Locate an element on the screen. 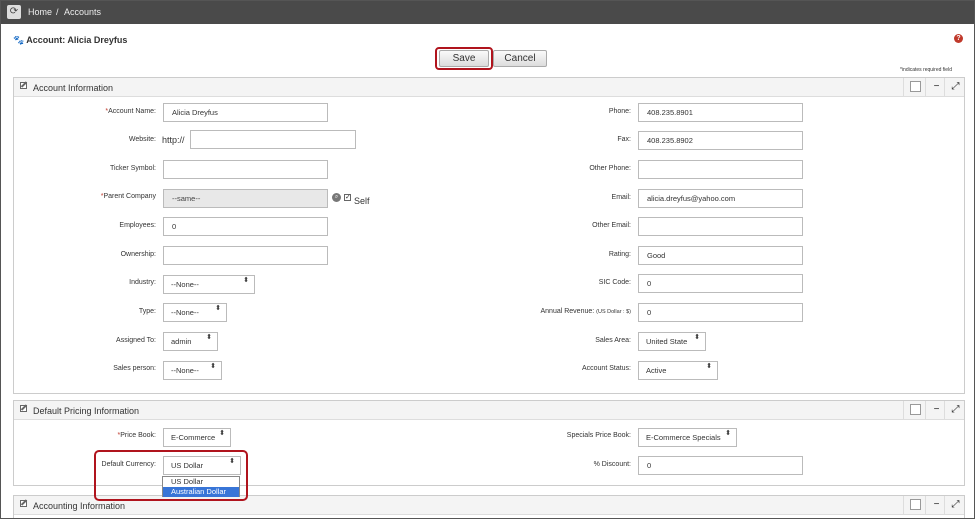  industry-select: --None-- ⬍ is located at coordinates (209, 284).